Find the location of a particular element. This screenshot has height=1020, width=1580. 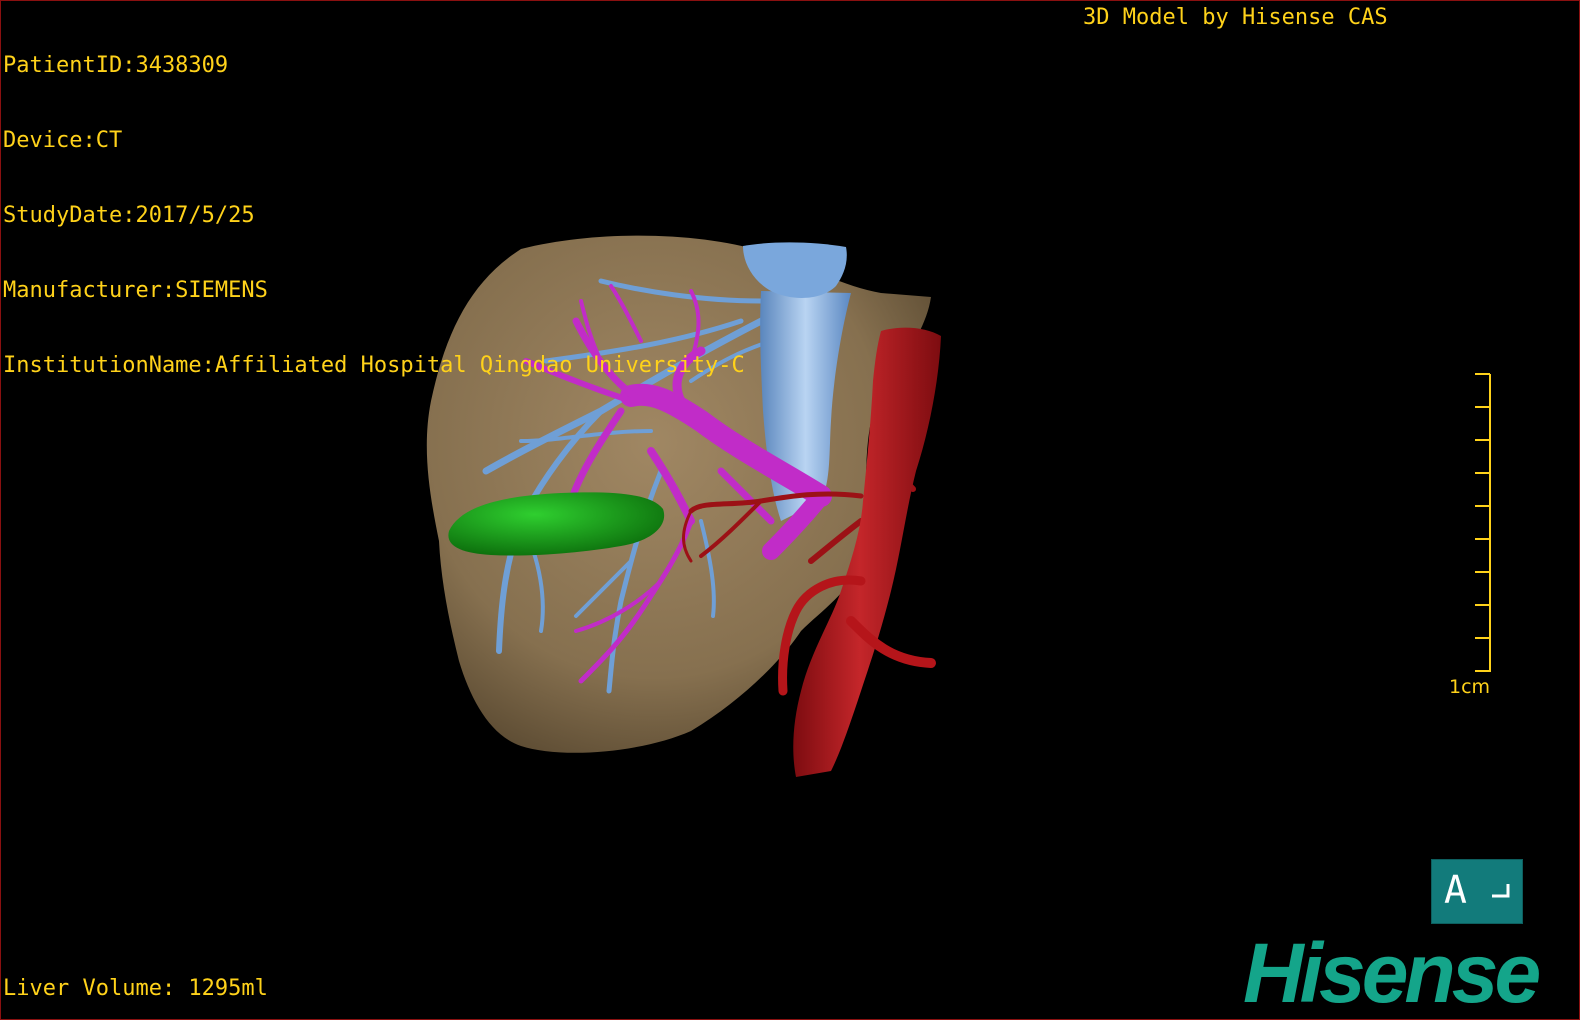

study-date-text: StudyDate:2017/5/25 is located at coordinates (129, 215).